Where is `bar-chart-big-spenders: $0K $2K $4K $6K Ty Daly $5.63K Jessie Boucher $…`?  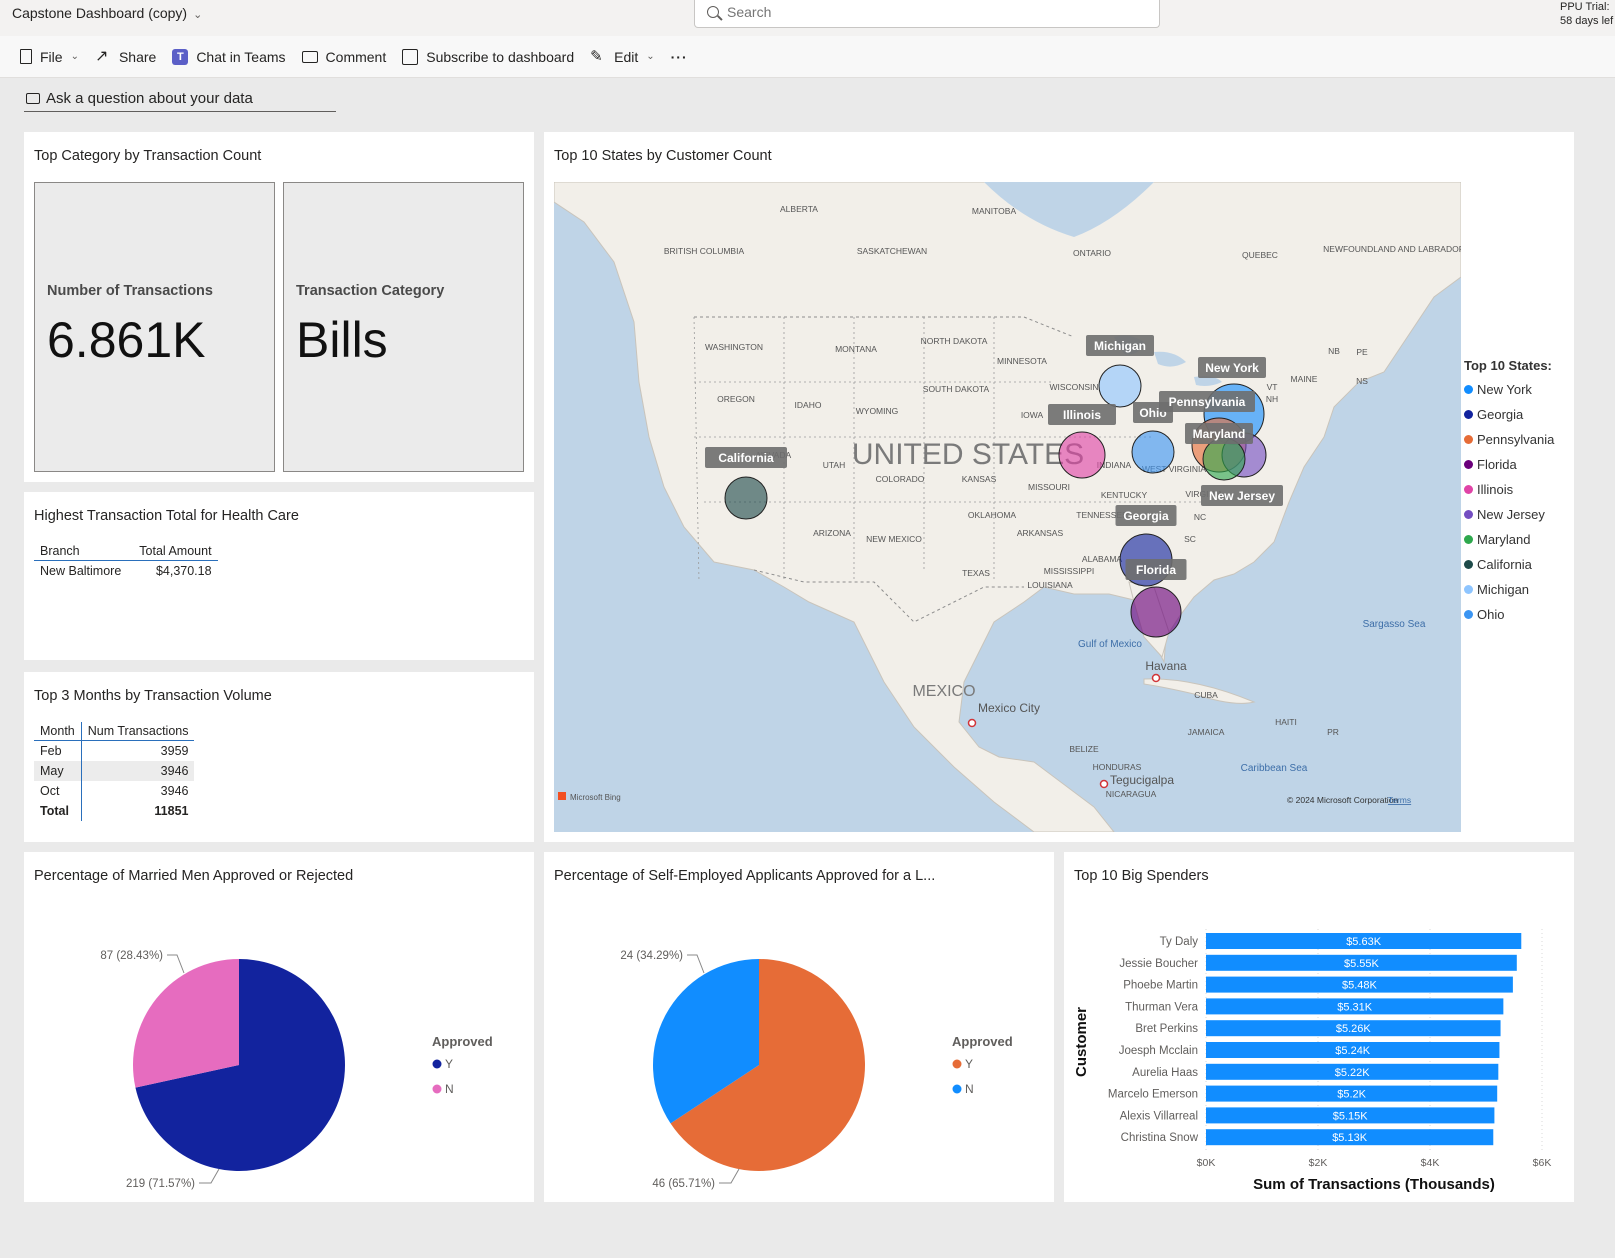 bar-chart-big-spenders: $0K $2K $4K $6K Ty Daly $5.63K Jessie Boucher $… is located at coordinates (1314, 1047).